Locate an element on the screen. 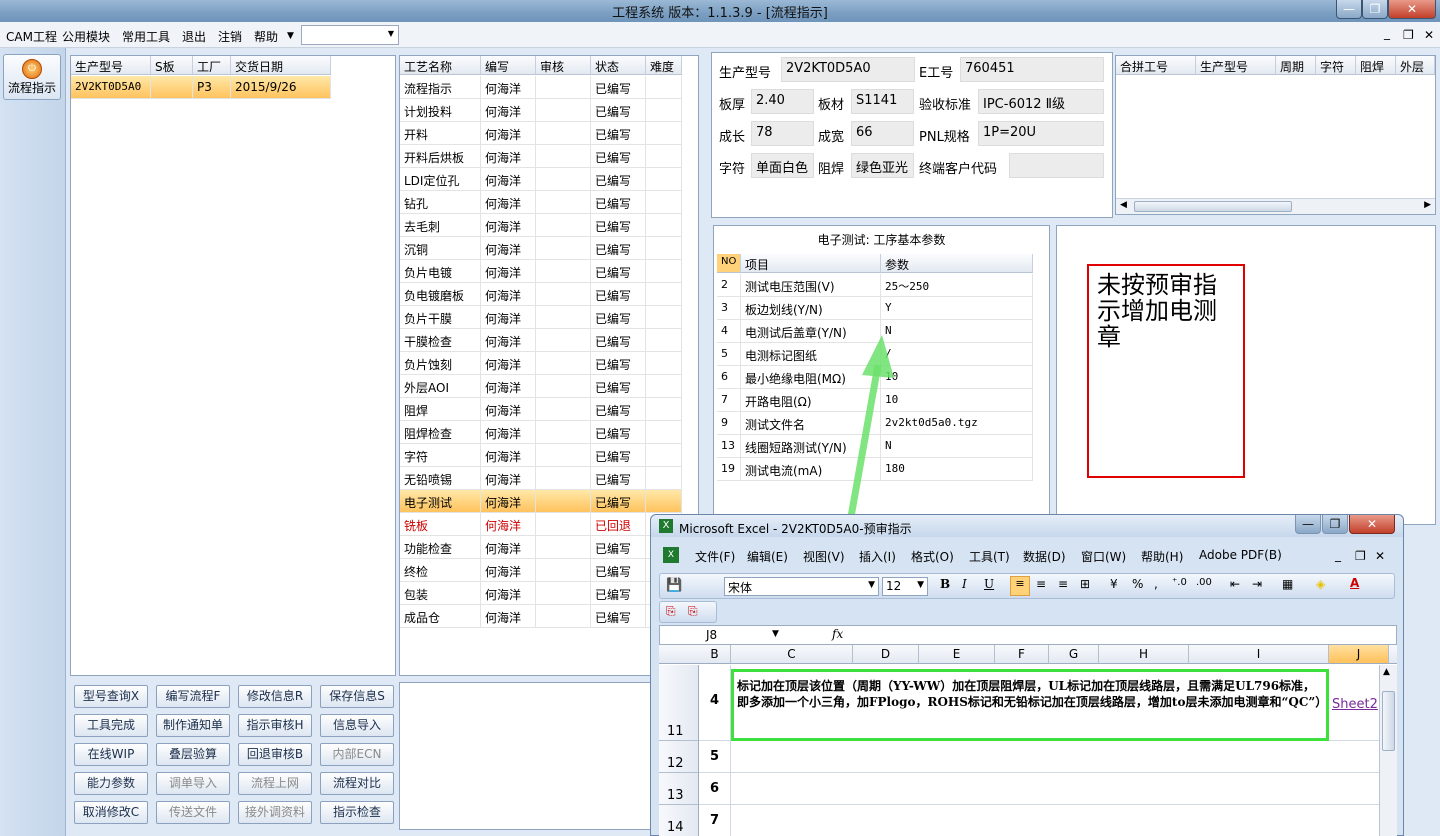  mask-field: 绿色亚光 is located at coordinates (882, 165).